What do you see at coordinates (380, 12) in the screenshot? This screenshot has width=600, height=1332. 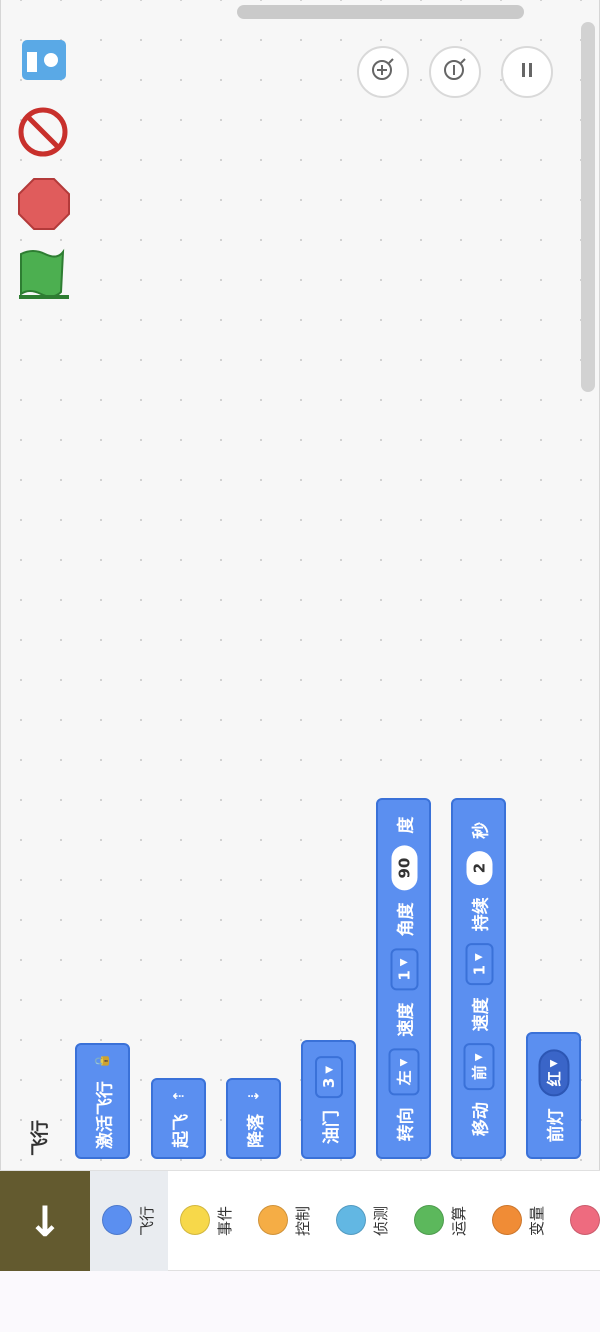 I see `horizontal-scrollbar` at bounding box center [380, 12].